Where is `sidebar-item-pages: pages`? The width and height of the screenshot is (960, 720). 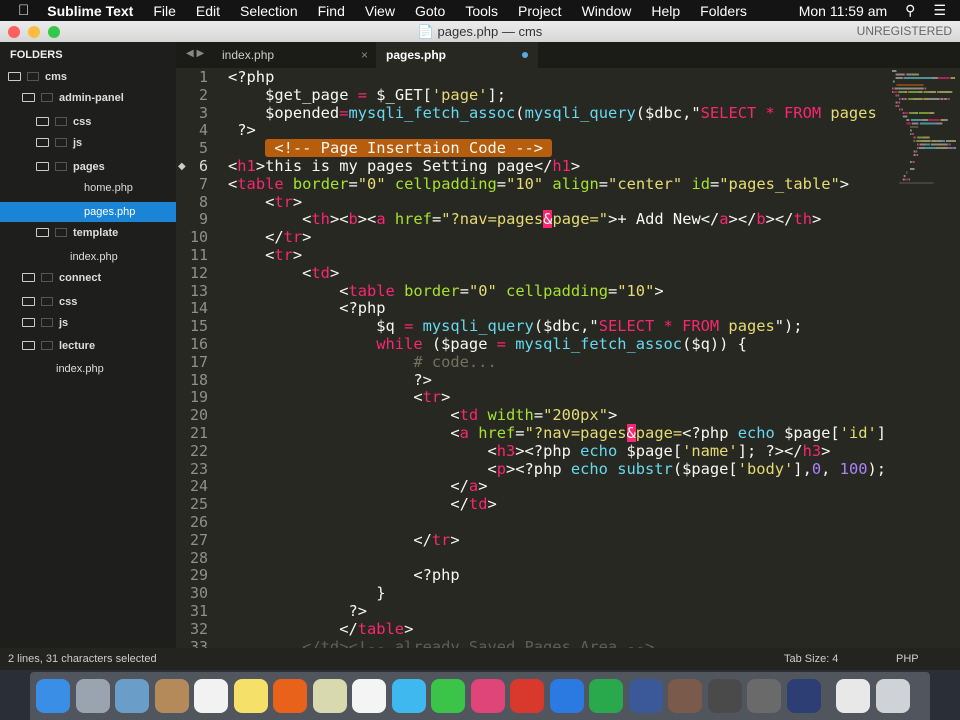 sidebar-item-pages: pages is located at coordinates (88, 167).